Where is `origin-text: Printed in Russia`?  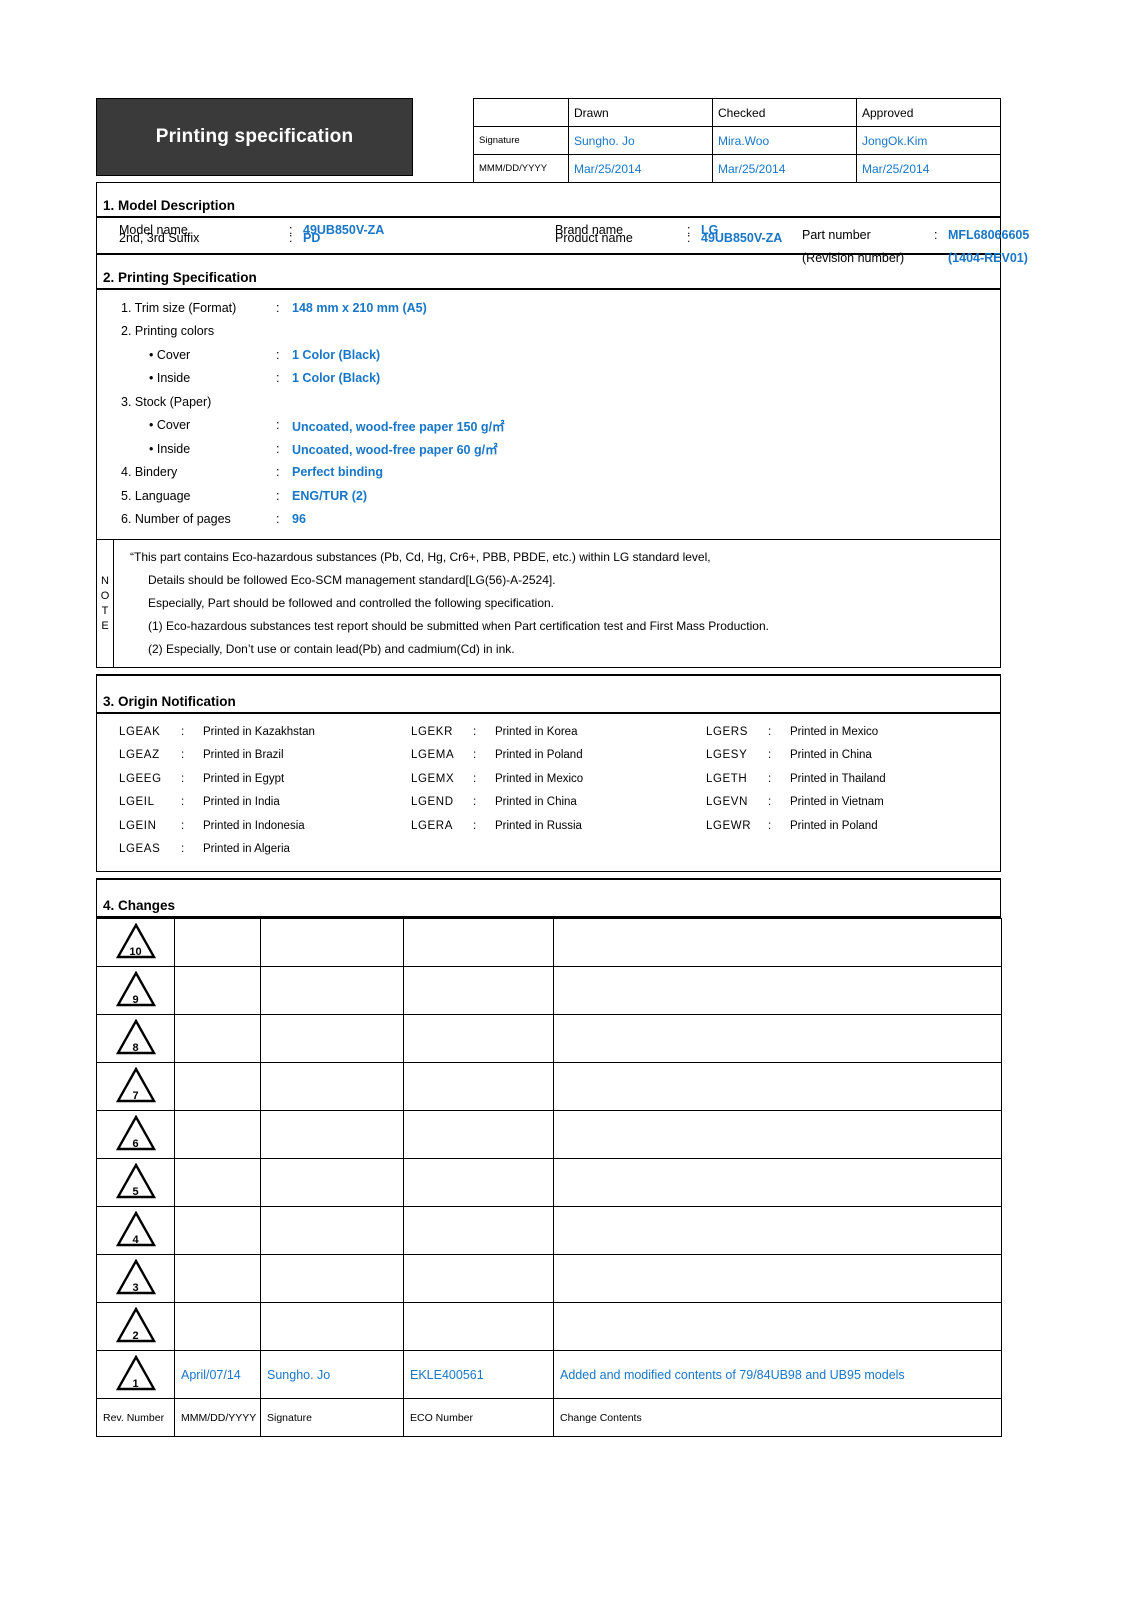 origin-text: Printed in Russia is located at coordinates (538, 825).